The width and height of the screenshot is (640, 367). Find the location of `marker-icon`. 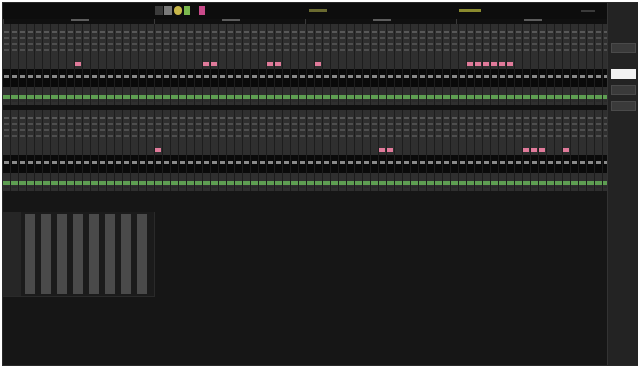

marker-icon is located at coordinates (202, 10).